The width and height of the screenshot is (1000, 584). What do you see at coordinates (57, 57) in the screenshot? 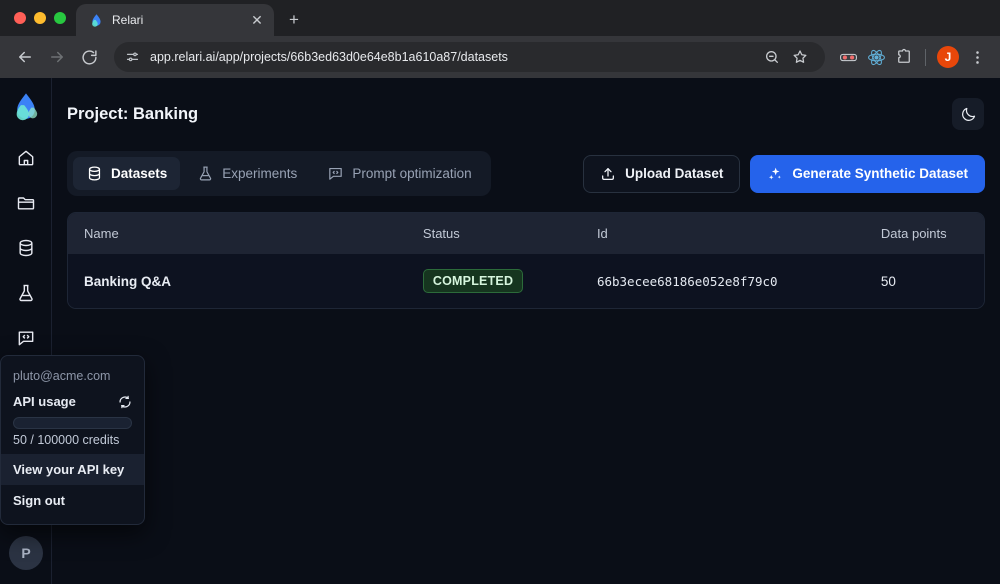
I see `arrow-right-icon` at bounding box center [57, 57].